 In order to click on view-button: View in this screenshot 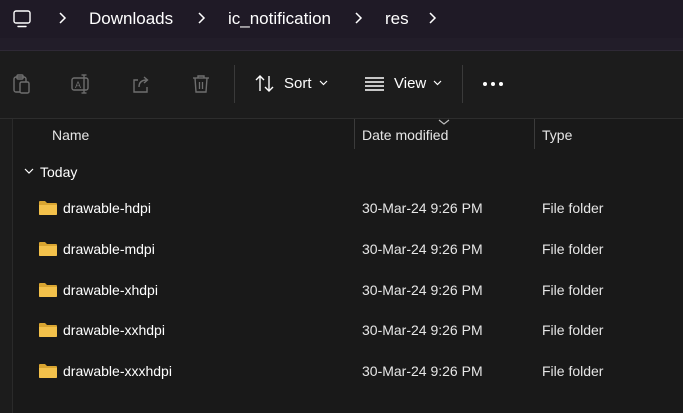, I will do `click(405, 84)`.